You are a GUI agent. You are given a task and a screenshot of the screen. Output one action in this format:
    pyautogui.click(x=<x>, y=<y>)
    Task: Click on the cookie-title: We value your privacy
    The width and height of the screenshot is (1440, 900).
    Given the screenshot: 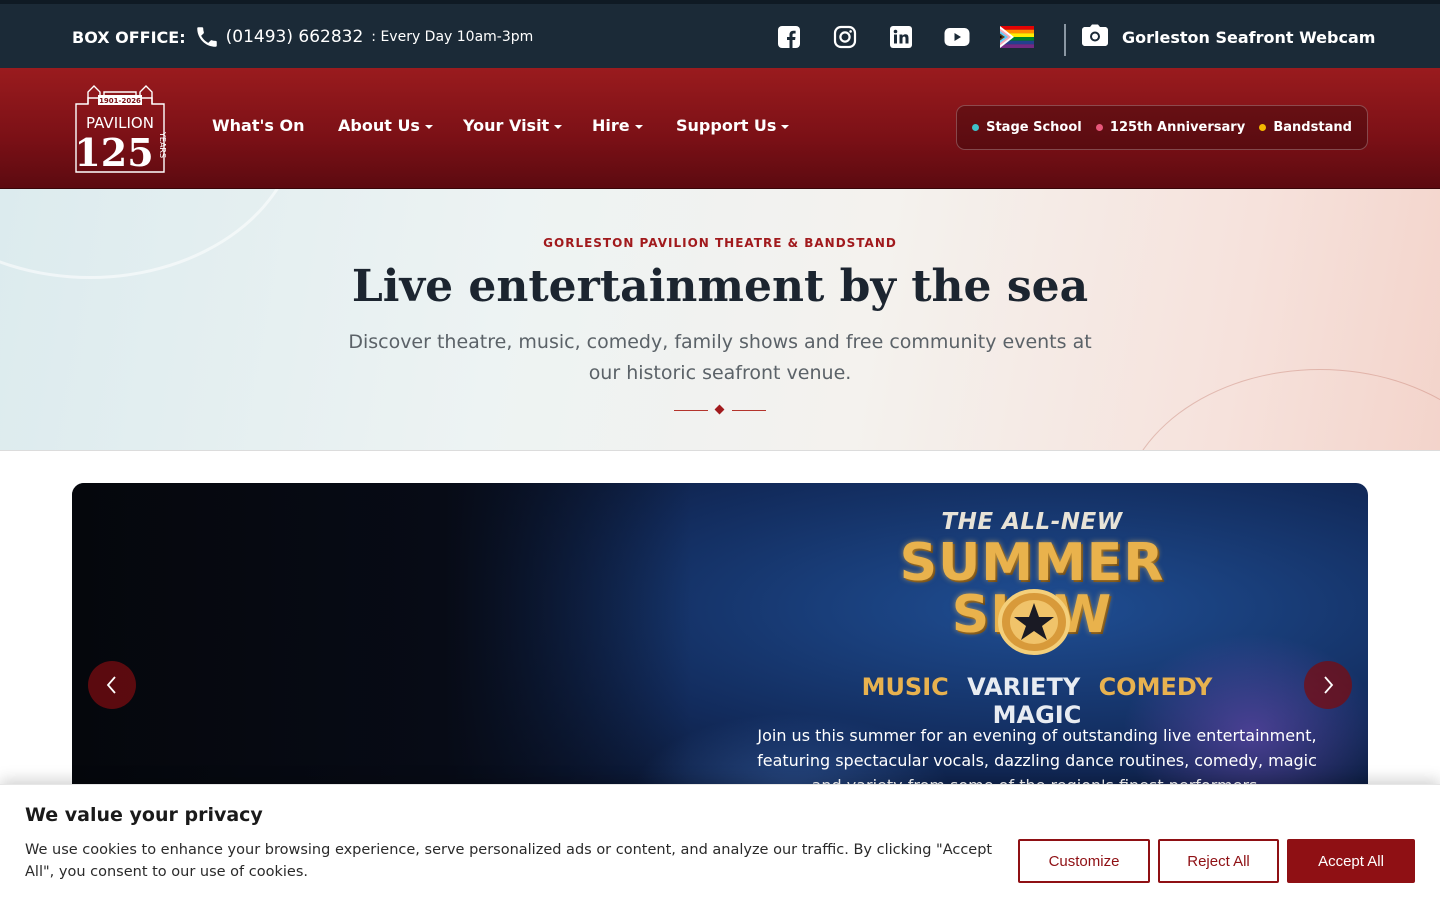 What is the action you would take?
    pyautogui.click(x=144, y=815)
    